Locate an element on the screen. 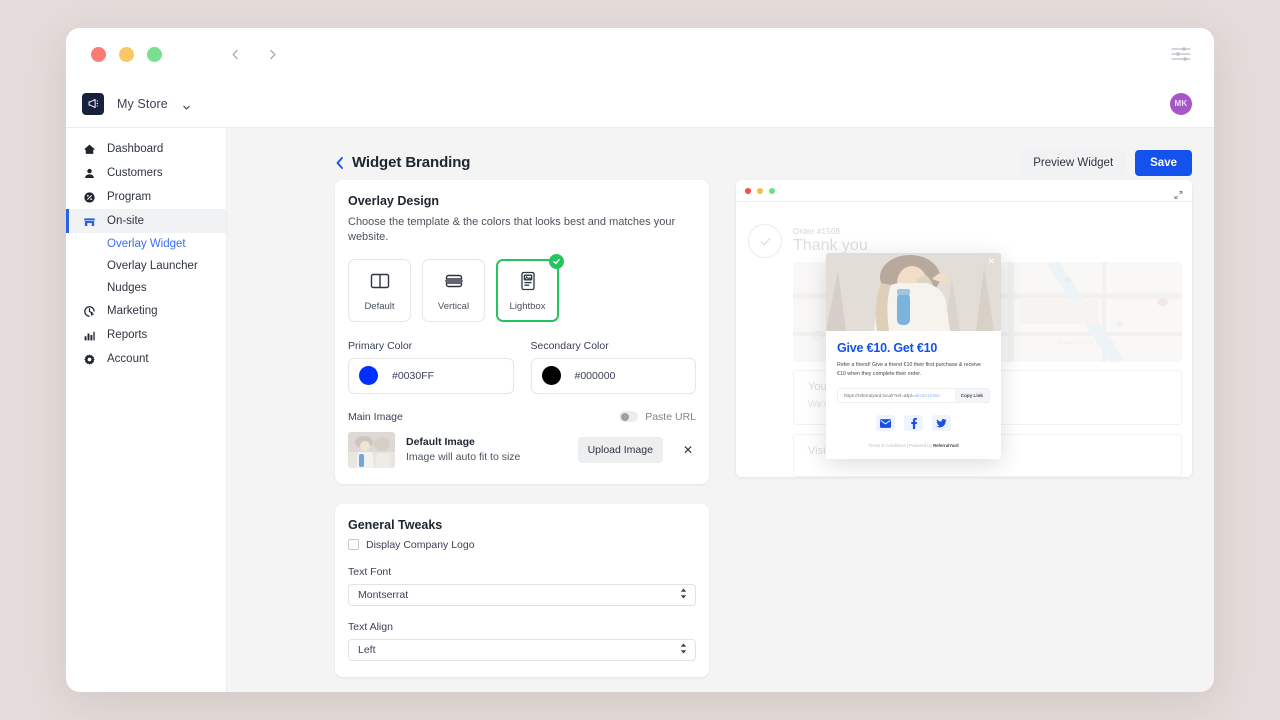 The height and width of the screenshot is (720, 1280). forward-button is located at coordinates (272, 54).